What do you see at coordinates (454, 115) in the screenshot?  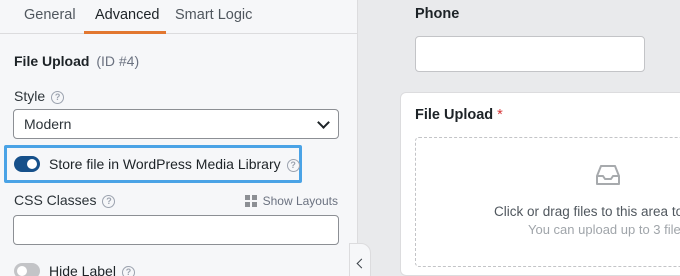 I see `file-upload-label-text: File Upload` at bounding box center [454, 115].